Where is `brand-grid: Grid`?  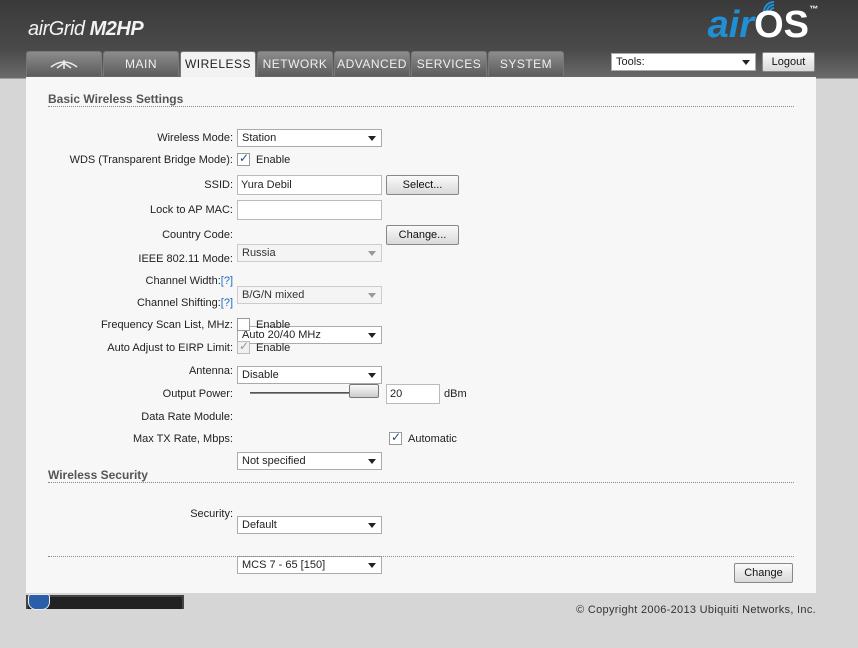
brand-grid: Grid is located at coordinates (66, 29).